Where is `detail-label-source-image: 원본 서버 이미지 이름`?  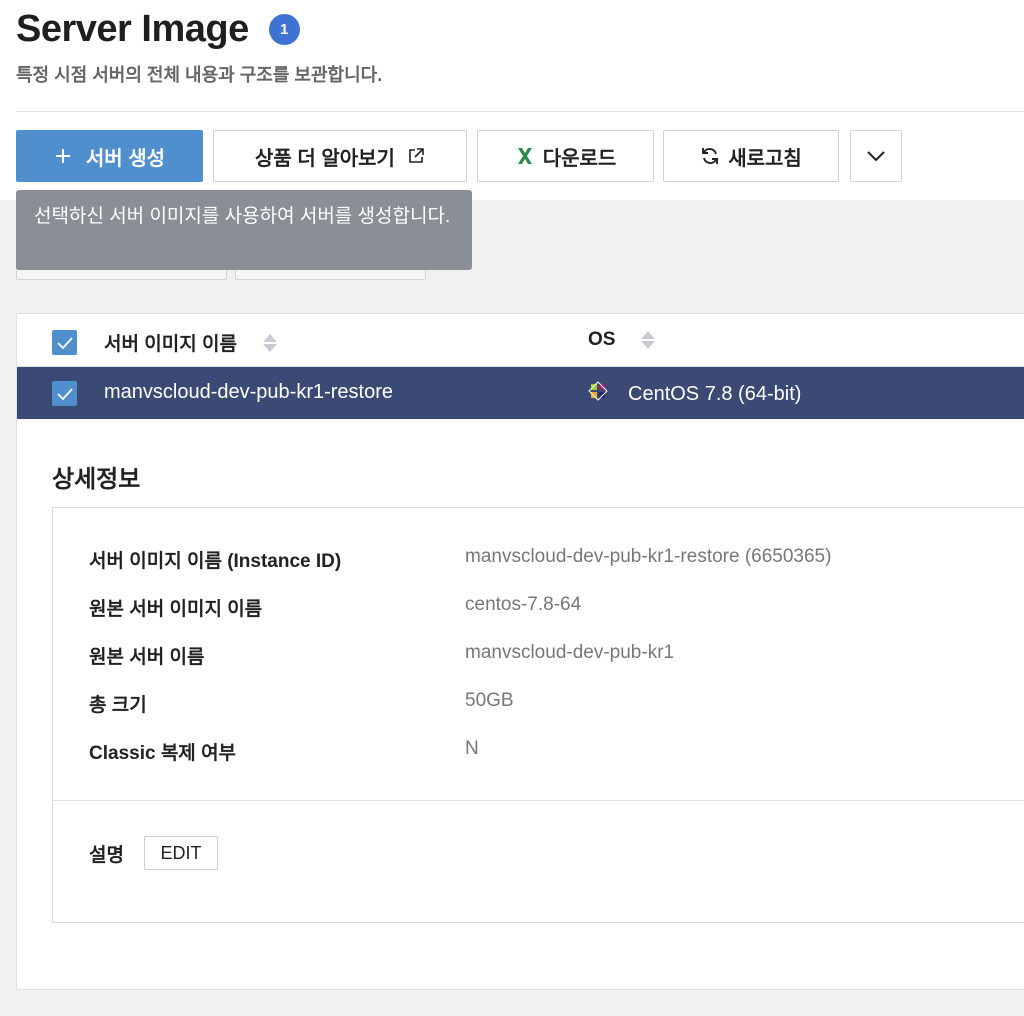 detail-label-source-image: 원본 서버 이미지 이름 is located at coordinates (176, 609).